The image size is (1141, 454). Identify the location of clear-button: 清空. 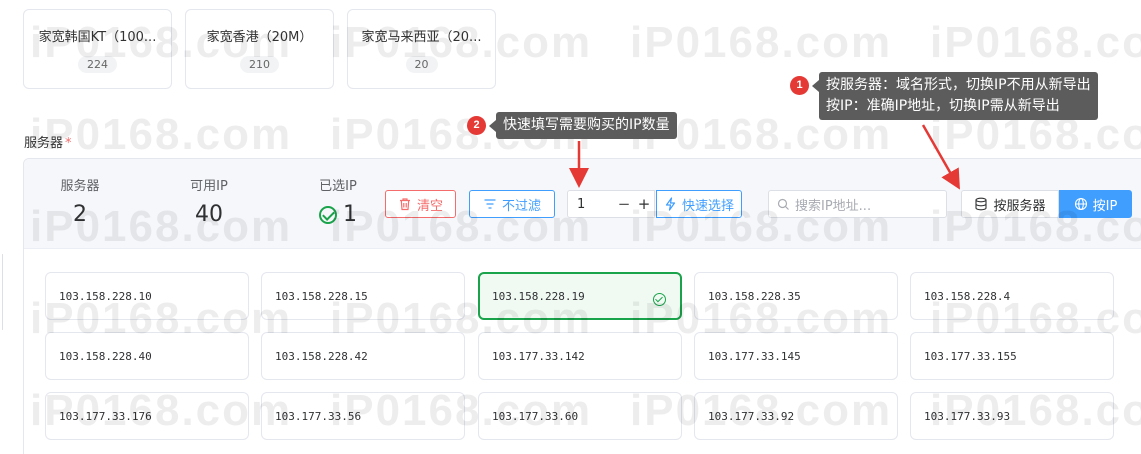
(420, 204).